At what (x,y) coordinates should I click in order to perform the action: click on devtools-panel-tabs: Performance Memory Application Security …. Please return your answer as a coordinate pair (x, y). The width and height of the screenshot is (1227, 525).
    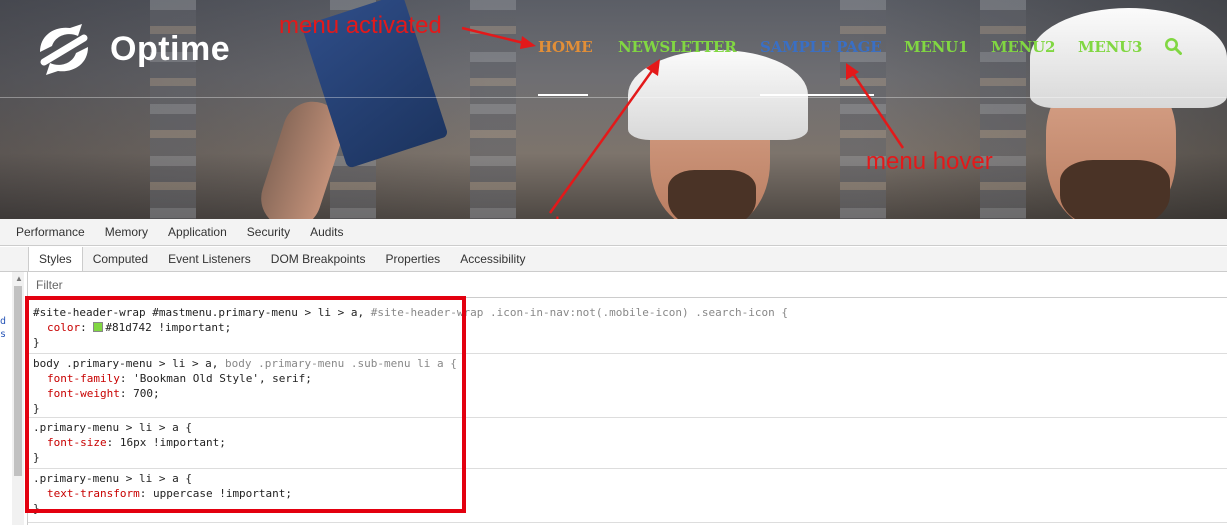
    Looking at the image, I should click on (613, 232).